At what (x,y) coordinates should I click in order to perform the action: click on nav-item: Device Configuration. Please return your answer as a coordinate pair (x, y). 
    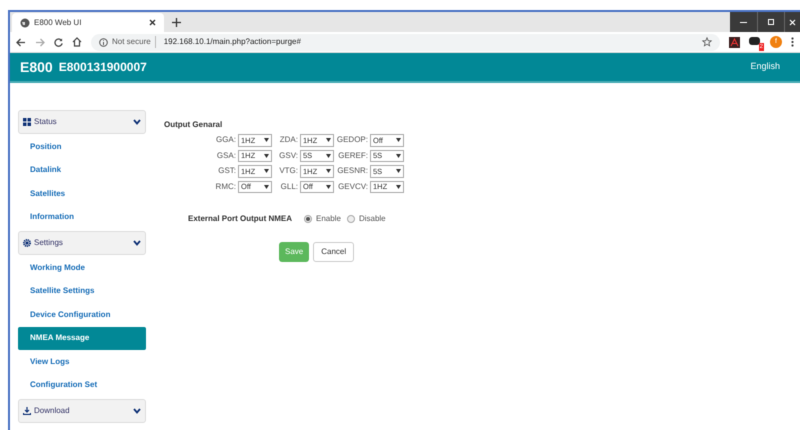
    Looking at the image, I should click on (82, 314).